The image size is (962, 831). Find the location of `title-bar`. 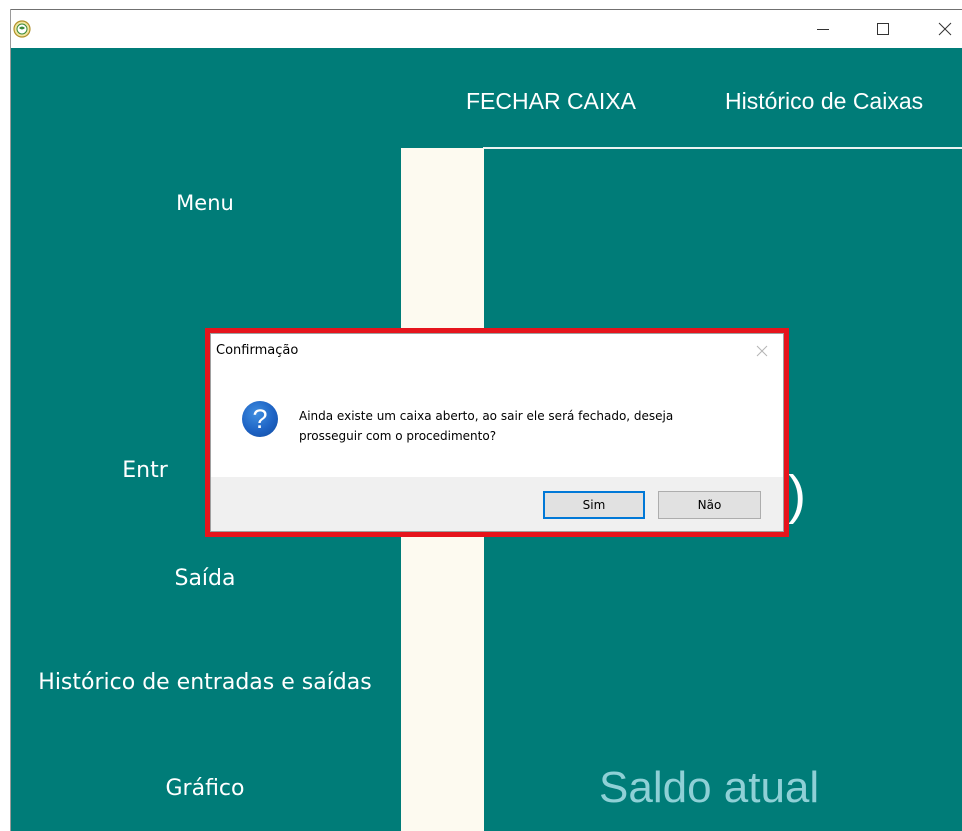

title-bar is located at coordinates (486, 29).